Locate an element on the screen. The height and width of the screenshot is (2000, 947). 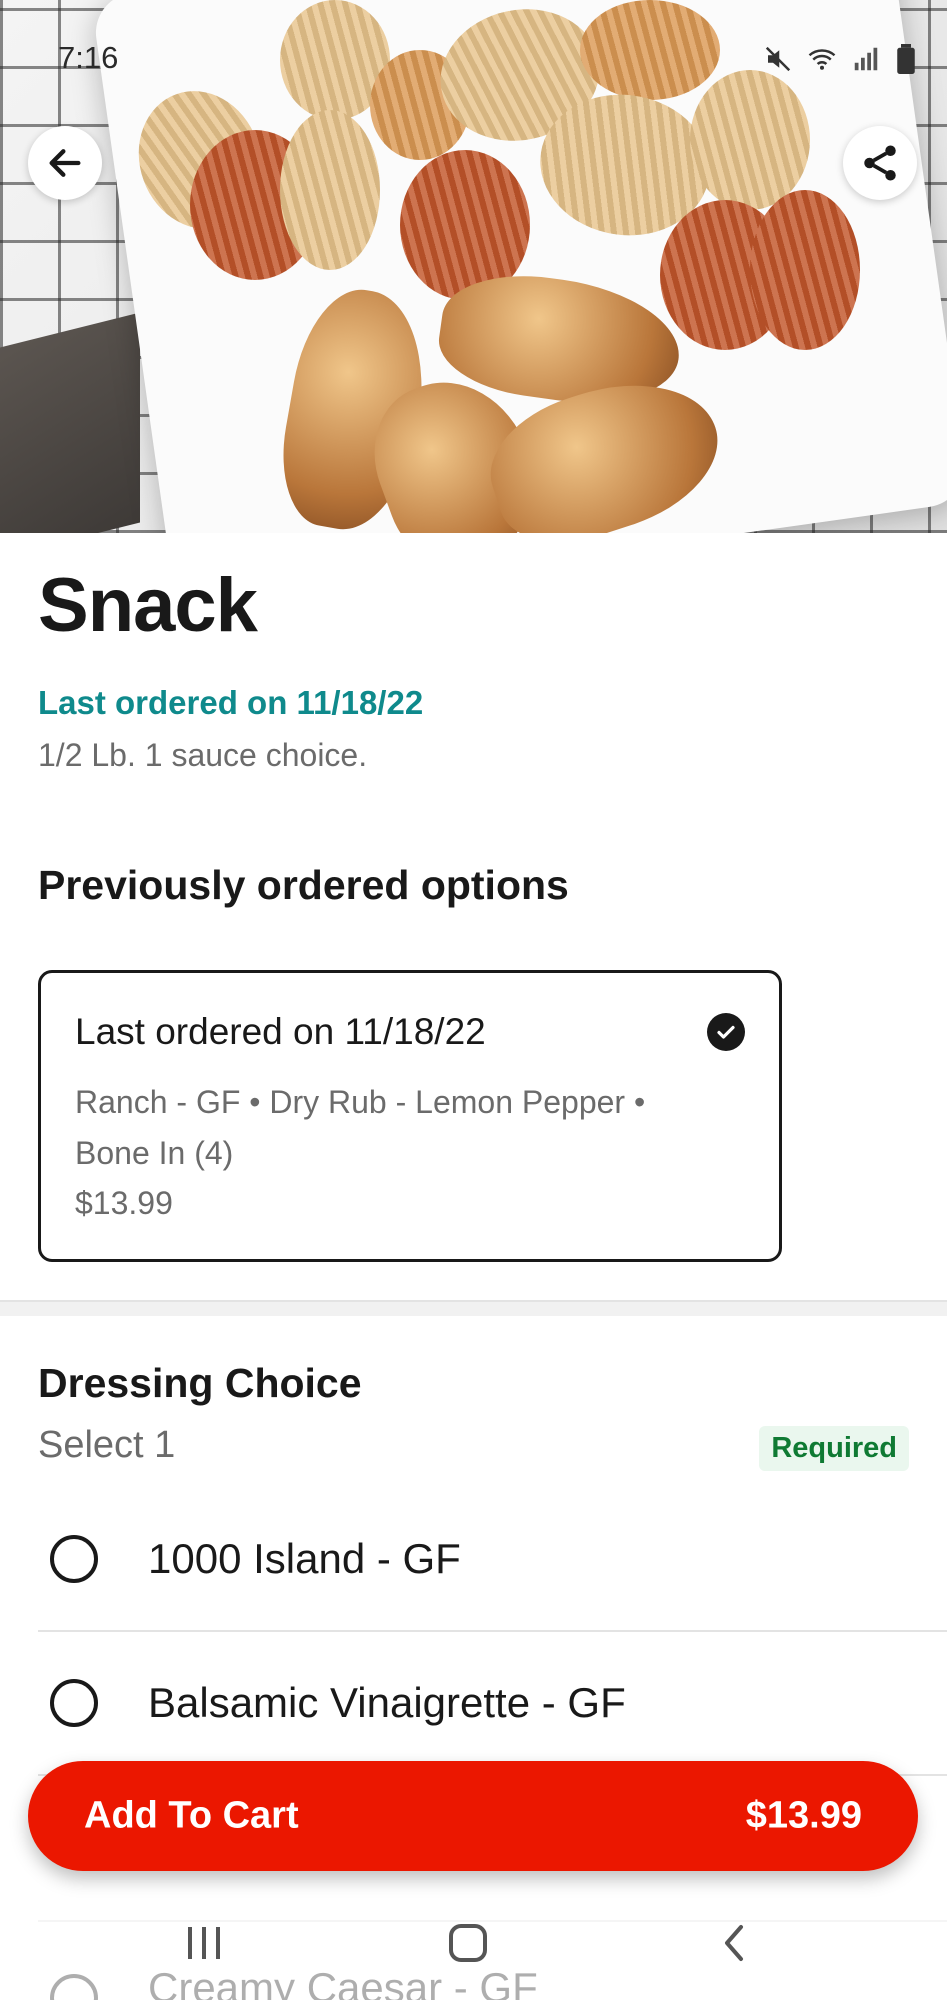
dressing-option-label: Balsamic Vinaigrette - GF is located at coordinates (387, 1702).